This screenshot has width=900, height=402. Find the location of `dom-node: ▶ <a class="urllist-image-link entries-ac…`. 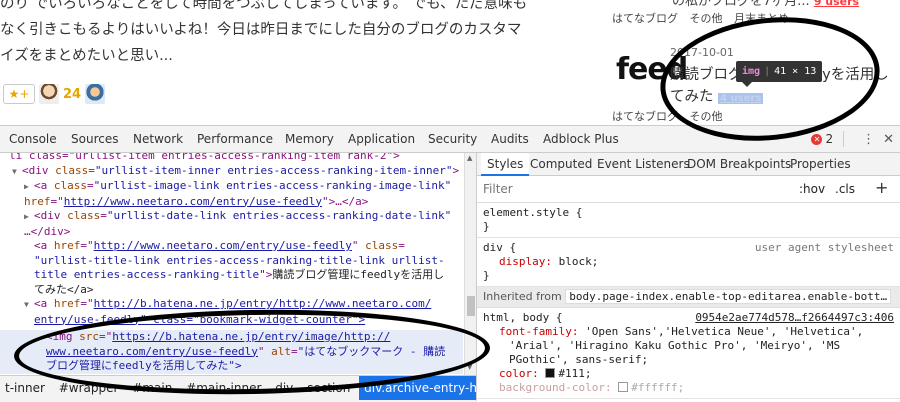

dom-node: ▶ <a class="urllist-image-link entries-ac… is located at coordinates (231, 187).